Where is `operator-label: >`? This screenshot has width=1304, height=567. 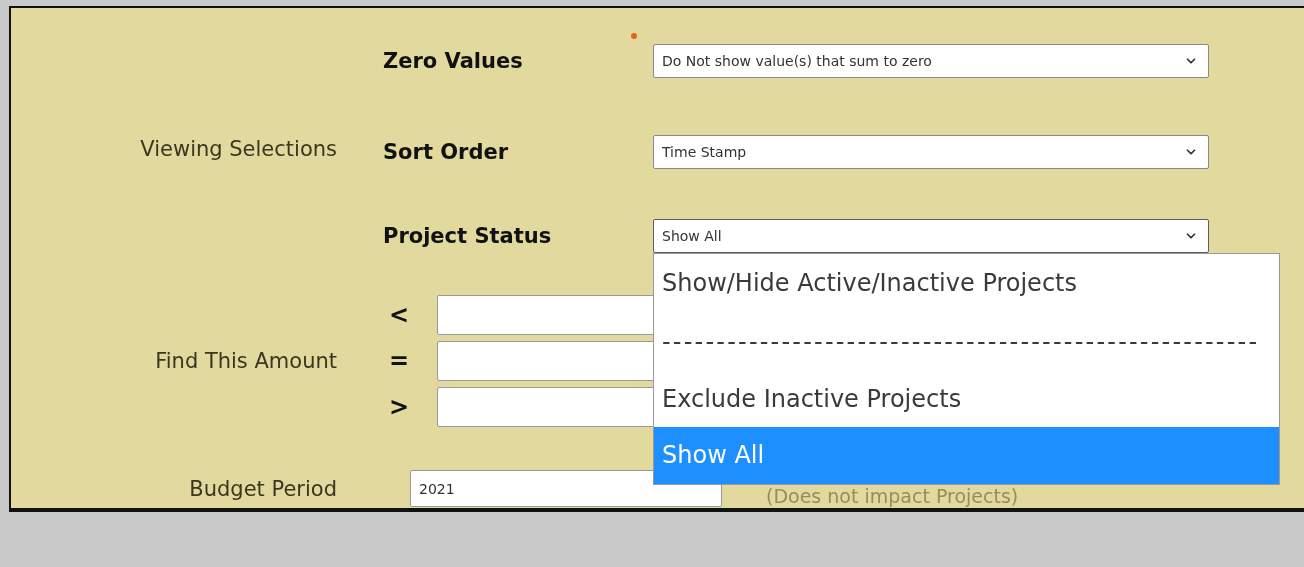
operator-label: > is located at coordinates (400, 407).